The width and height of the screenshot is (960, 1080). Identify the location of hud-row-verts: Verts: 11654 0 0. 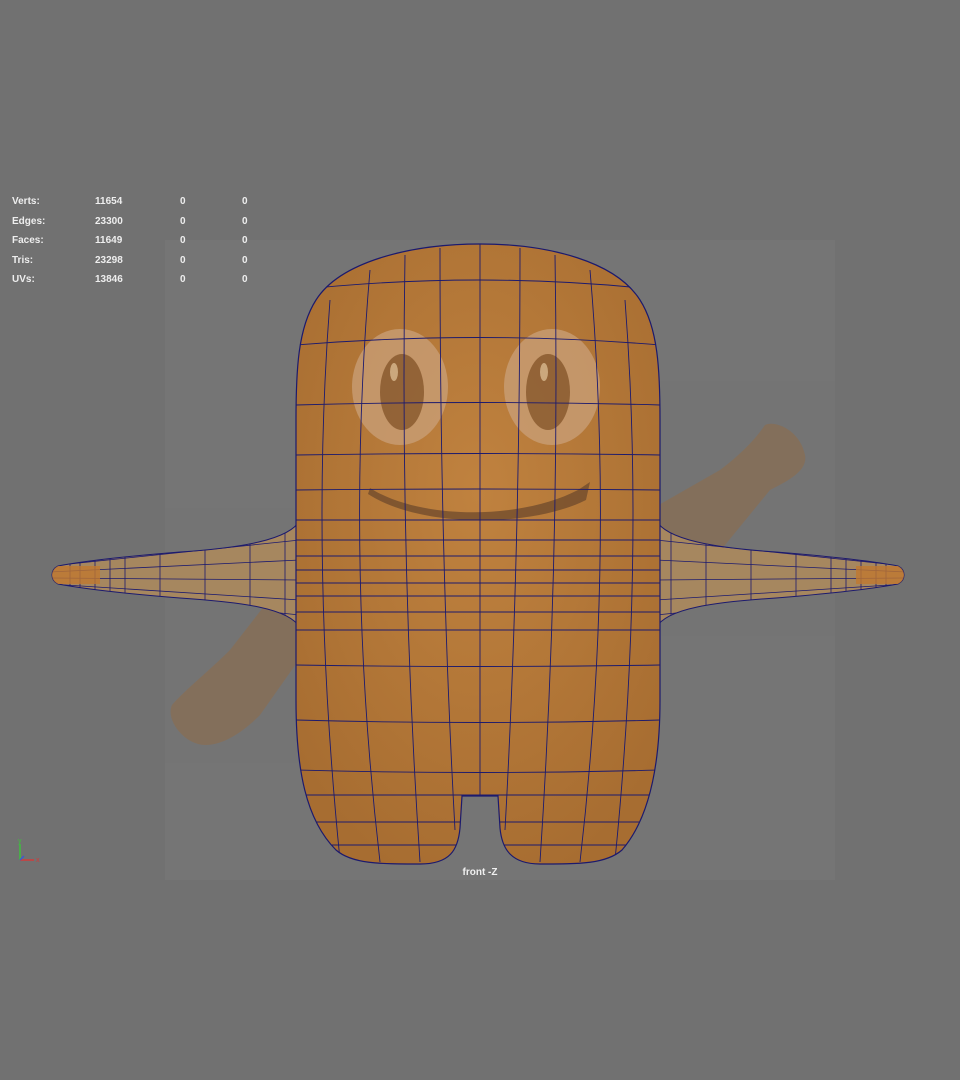
(142, 204).